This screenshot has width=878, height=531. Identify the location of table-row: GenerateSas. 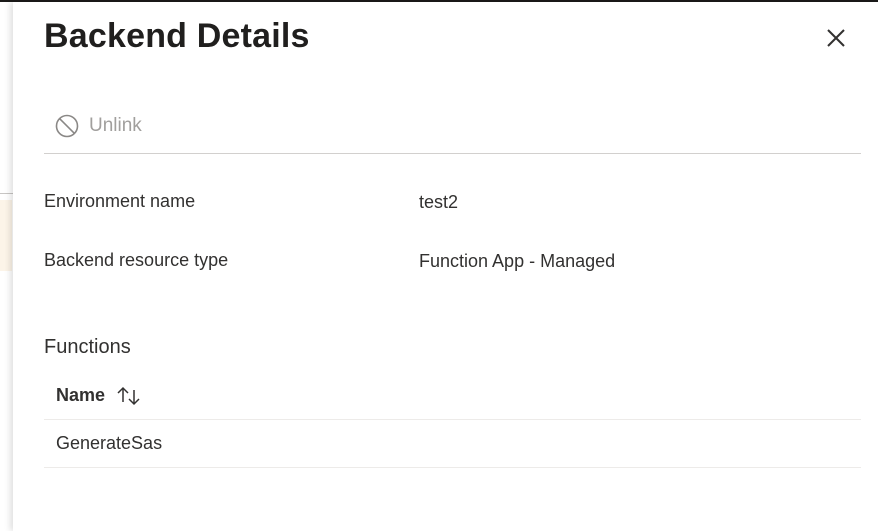
(452, 444).